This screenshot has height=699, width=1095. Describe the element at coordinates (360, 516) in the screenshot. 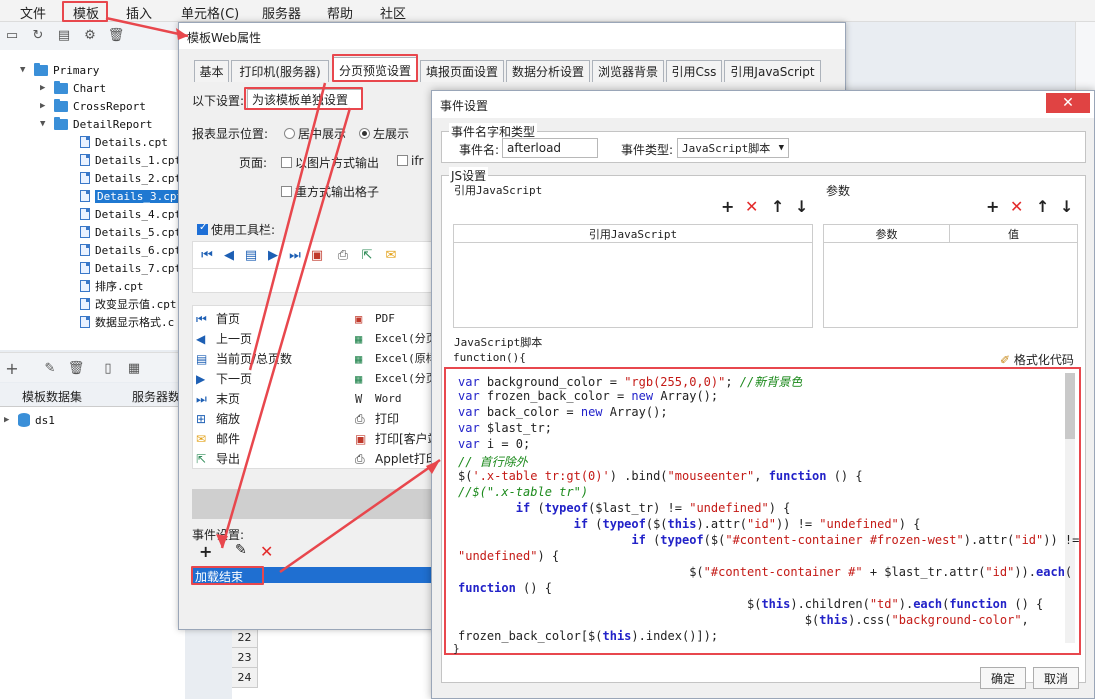

I see `arrow-event-to-code` at that location.